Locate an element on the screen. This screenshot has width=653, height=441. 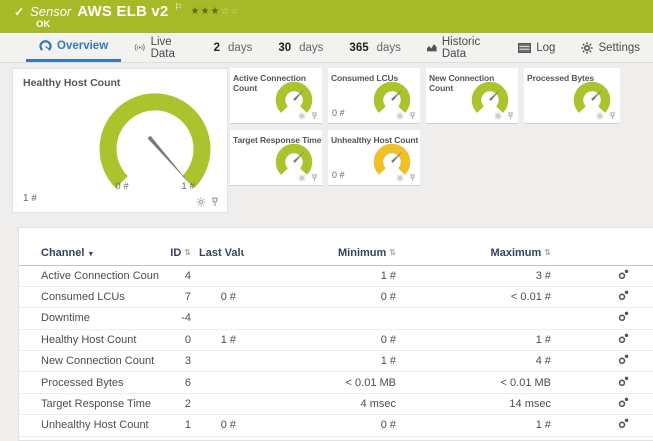
gauge-panel-healthy-host-count: Healthy Host Count 0 # 1 # 1 # is located at coordinates (120, 140).